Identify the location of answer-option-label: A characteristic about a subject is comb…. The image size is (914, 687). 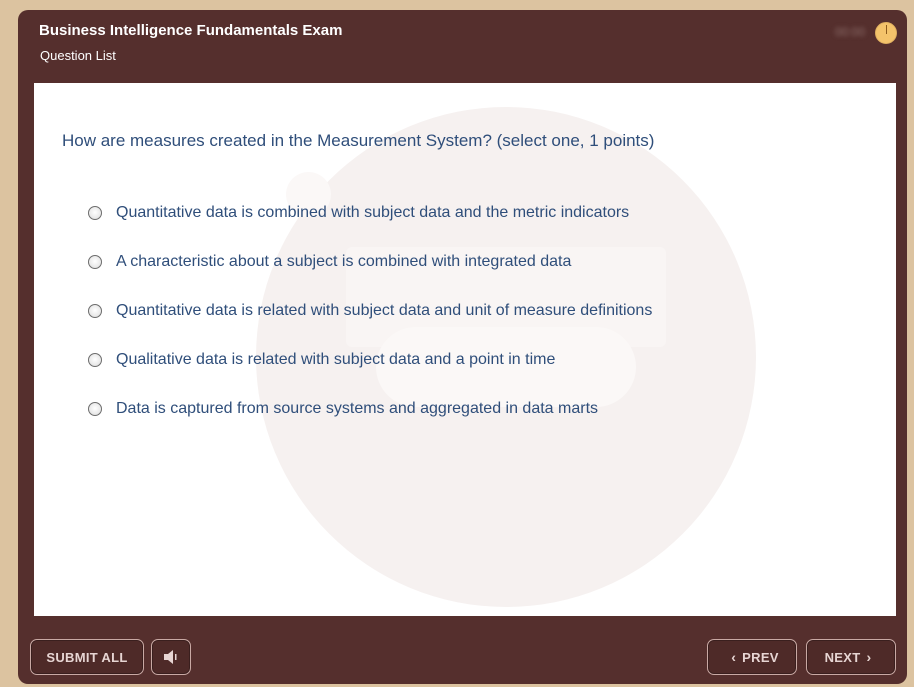
(344, 261).